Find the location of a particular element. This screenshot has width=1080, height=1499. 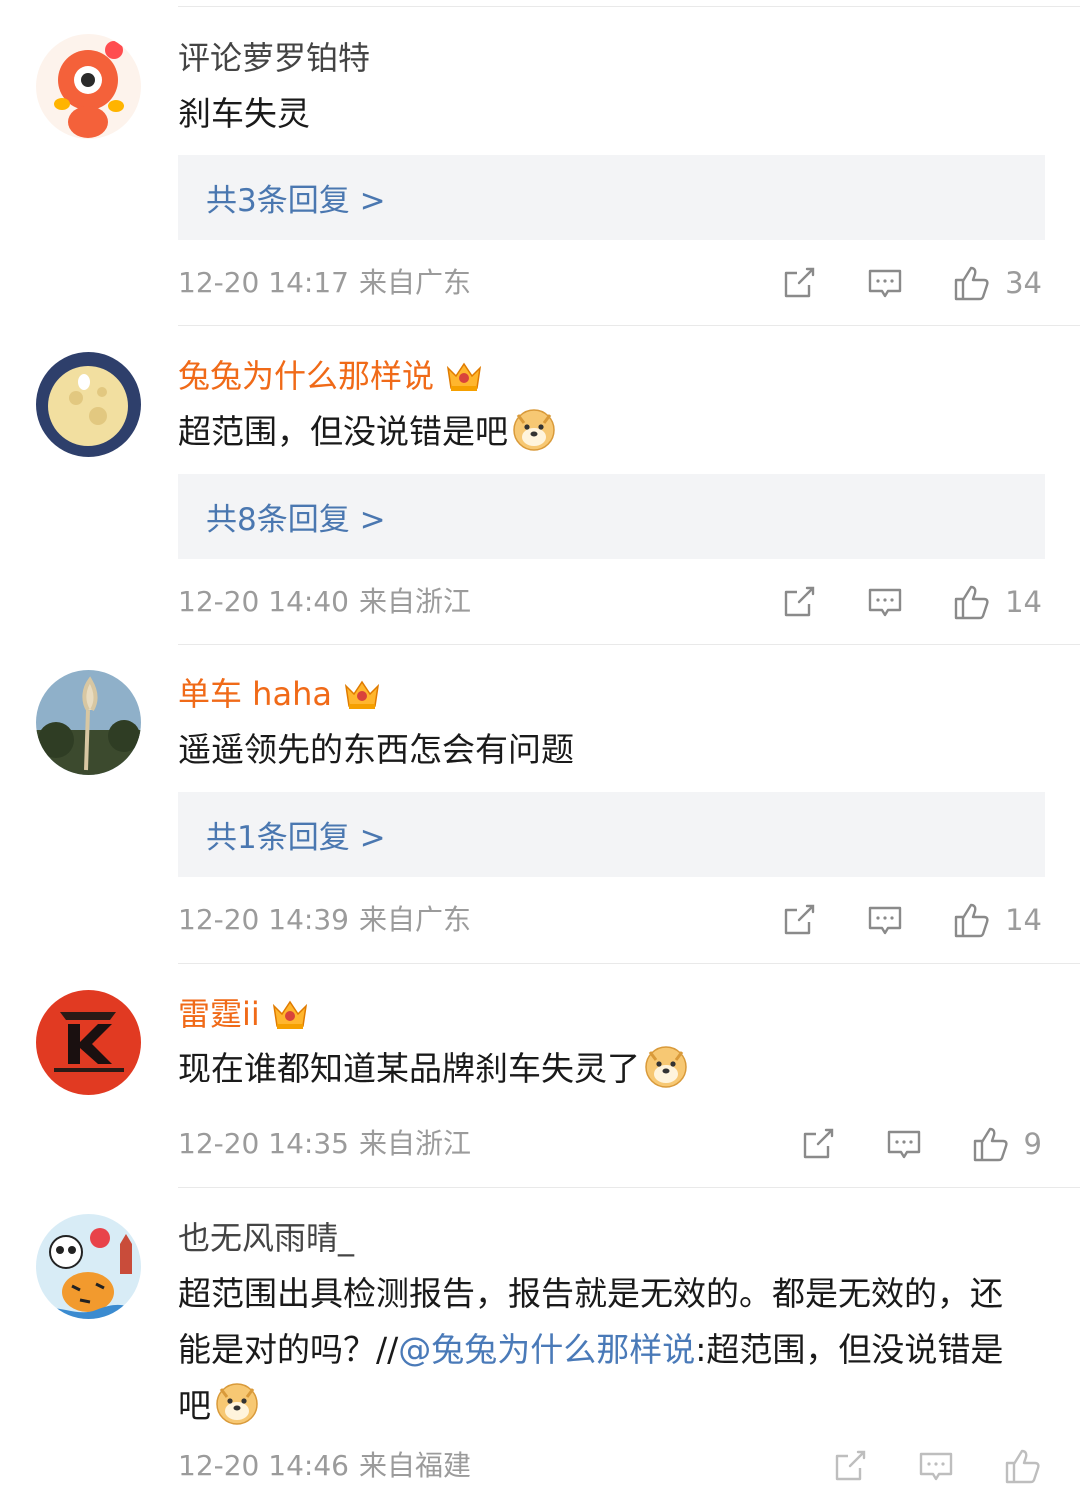

comment-meta: 12-20 14:46 来自福建 is located at coordinates (324, 1466).